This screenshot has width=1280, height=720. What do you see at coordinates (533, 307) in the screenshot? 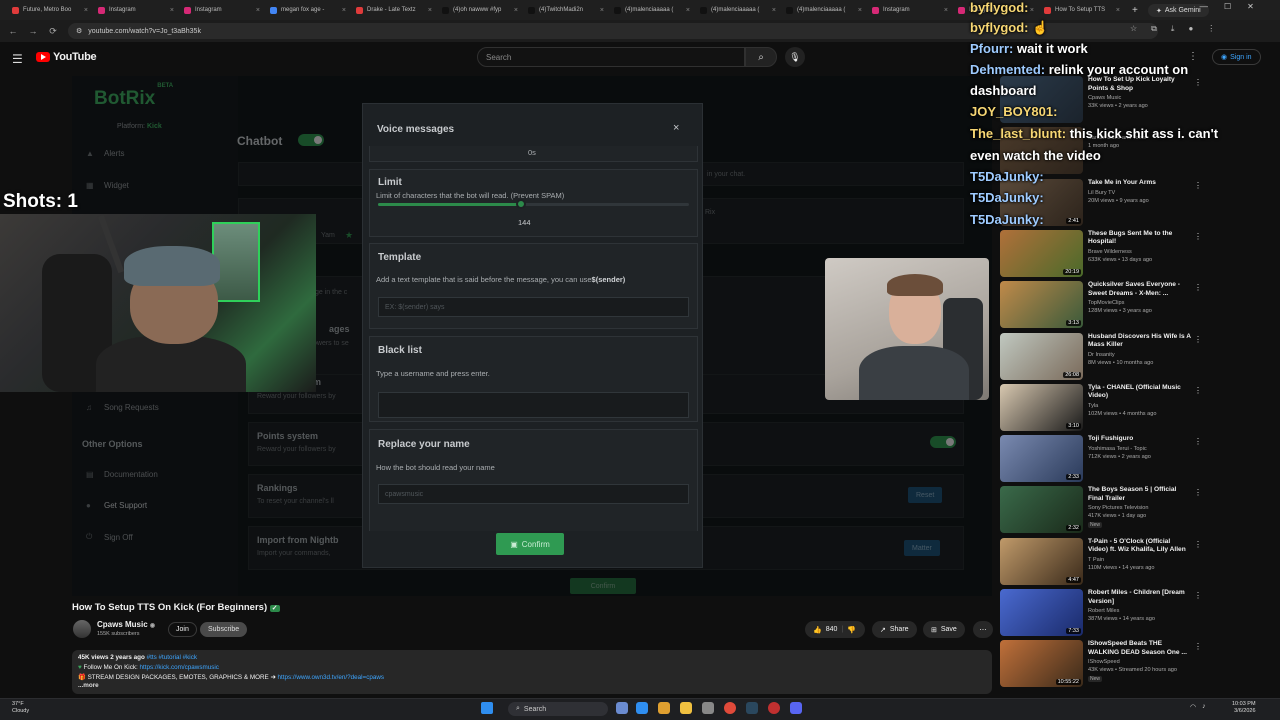
I see `template-input: EX: $(sender) says` at bounding box center [533, 307].